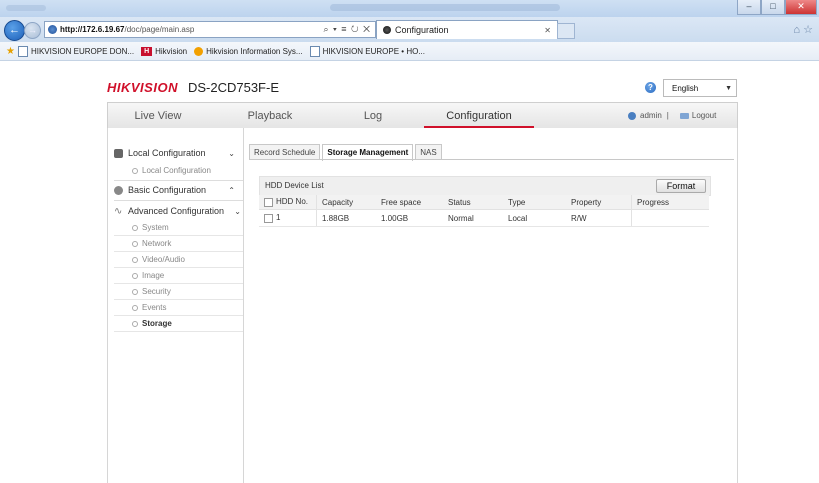 The height and width of the screenshot is (483, 819). What do you see at coordinates (14, 30) in the screenshot?
I see `back-button: ←` at bounding box center [14, 30].